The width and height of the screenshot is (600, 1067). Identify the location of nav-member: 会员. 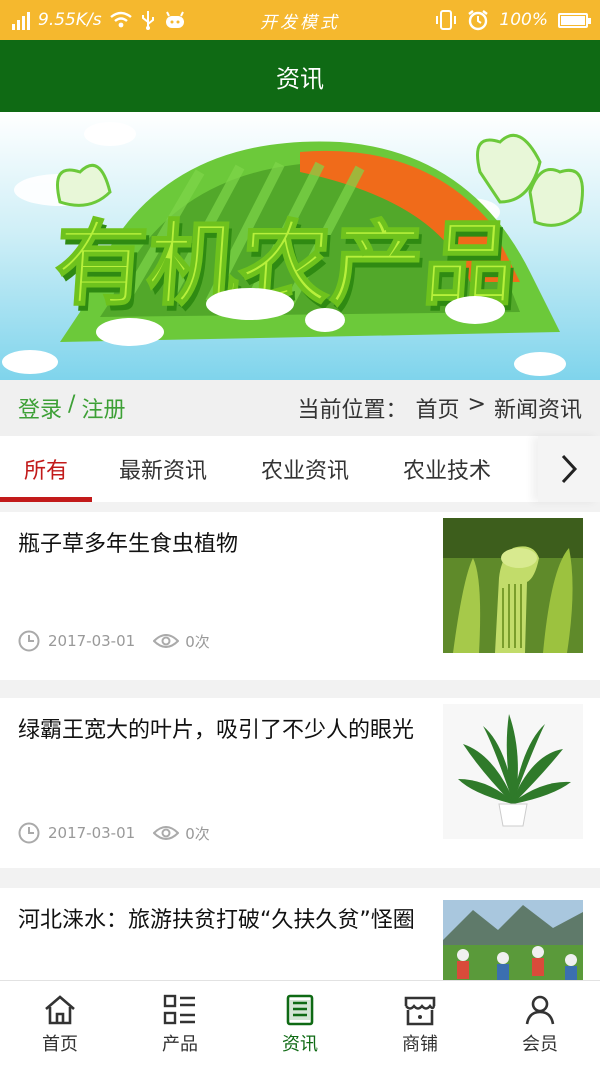
(540, 1024).